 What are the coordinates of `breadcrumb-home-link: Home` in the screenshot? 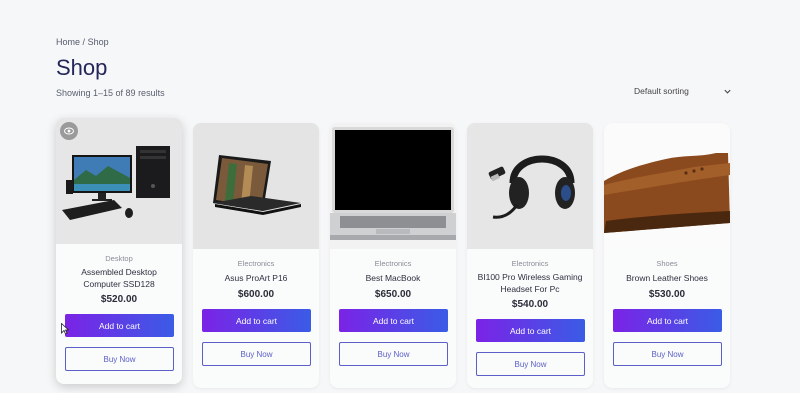 It's located at (68, 42).